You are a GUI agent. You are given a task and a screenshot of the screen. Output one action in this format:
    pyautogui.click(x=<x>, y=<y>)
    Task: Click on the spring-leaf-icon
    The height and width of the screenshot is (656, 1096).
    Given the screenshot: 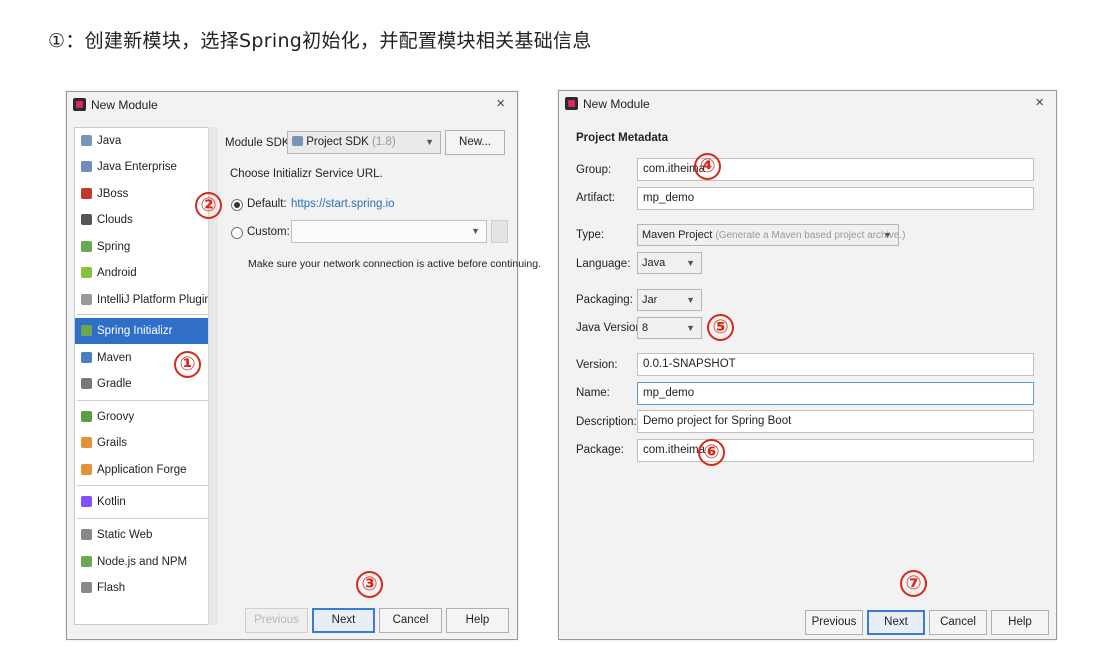 What is the action you would take?
    pyautogui.click(x=86, y=246)
    